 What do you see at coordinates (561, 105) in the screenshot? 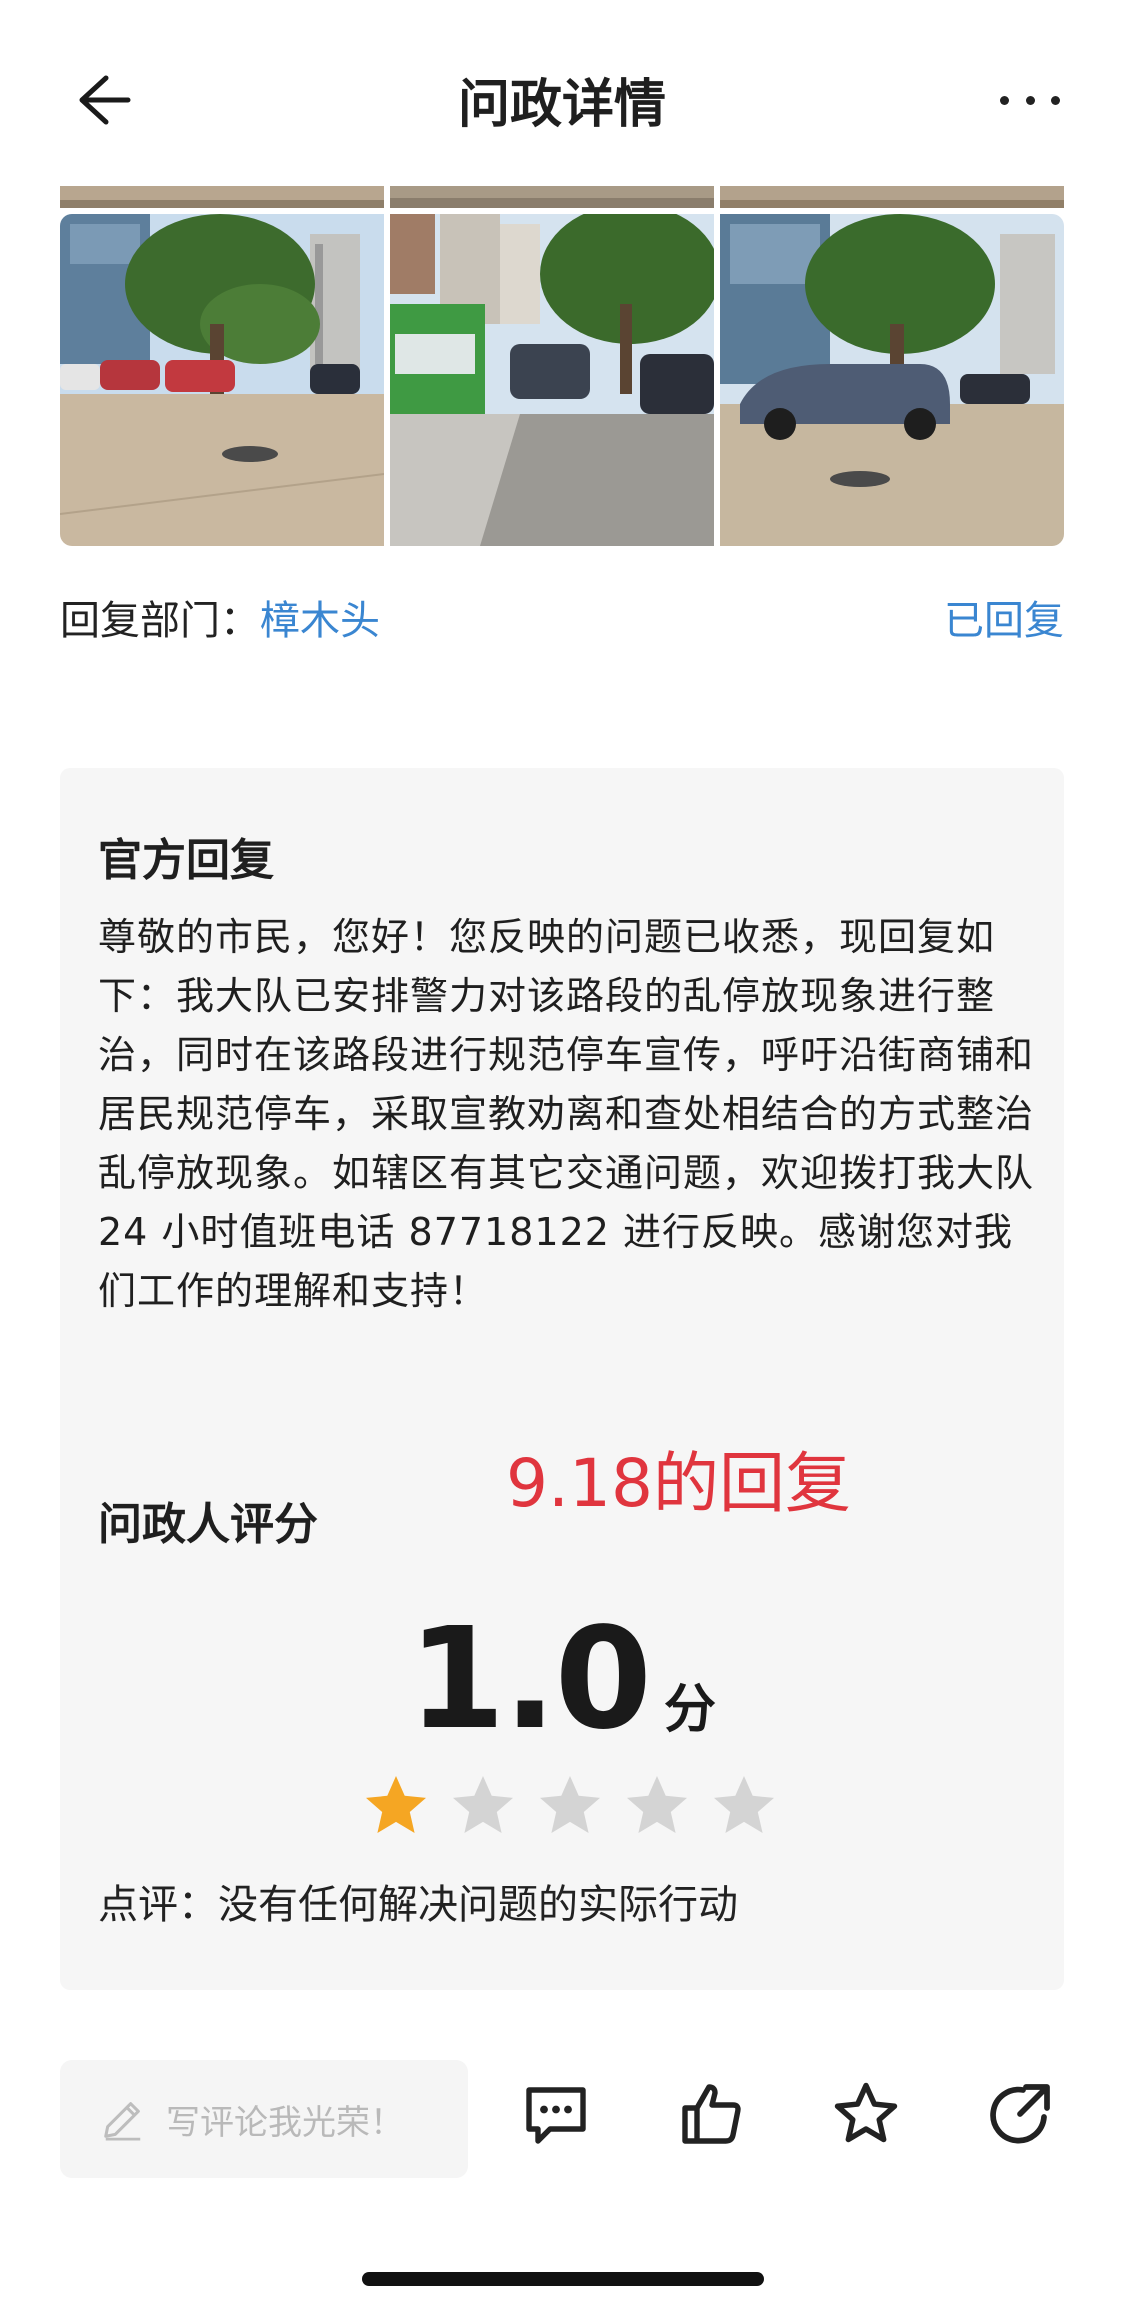
I see `page-title: 问政详情` at bounding box center [561, 105].